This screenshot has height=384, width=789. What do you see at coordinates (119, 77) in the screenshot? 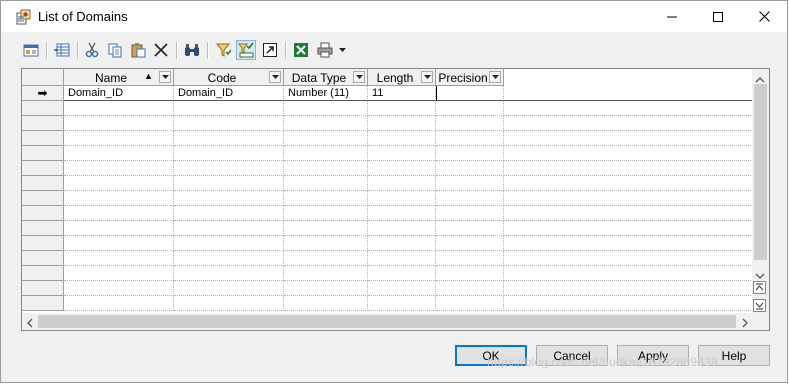
I see `column-header-name: Name ▲` at bounding box center [119, 77].